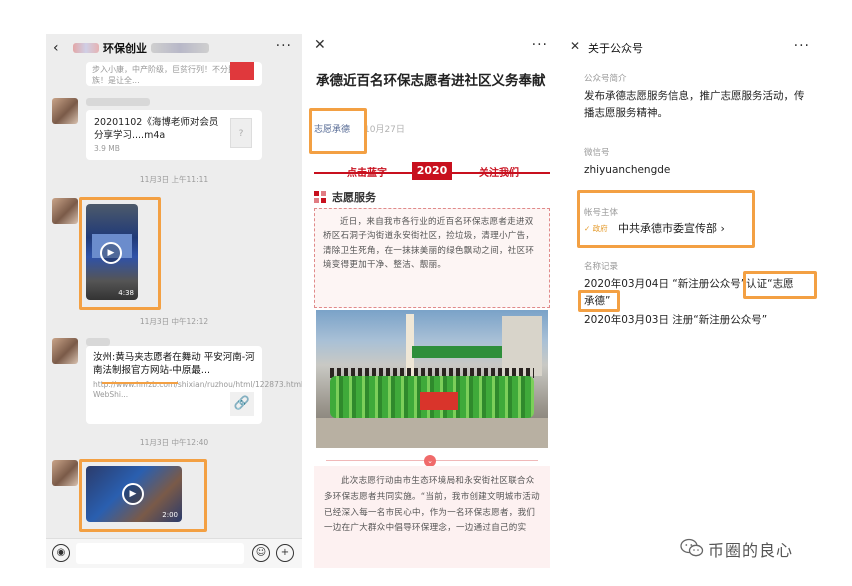 The image size is (852, 586). I want to click on article-title: 承德近百名环保志愿者进社区义务奉献, so click(431, 81).